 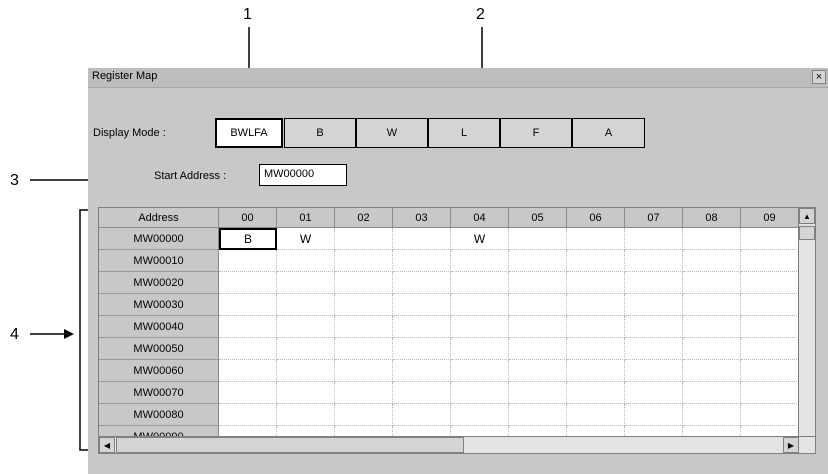 What do you see at coordinates (807, 233) in the screenshot?
I see `vertical-scroll-thumb` at bounding box center [807, 233].